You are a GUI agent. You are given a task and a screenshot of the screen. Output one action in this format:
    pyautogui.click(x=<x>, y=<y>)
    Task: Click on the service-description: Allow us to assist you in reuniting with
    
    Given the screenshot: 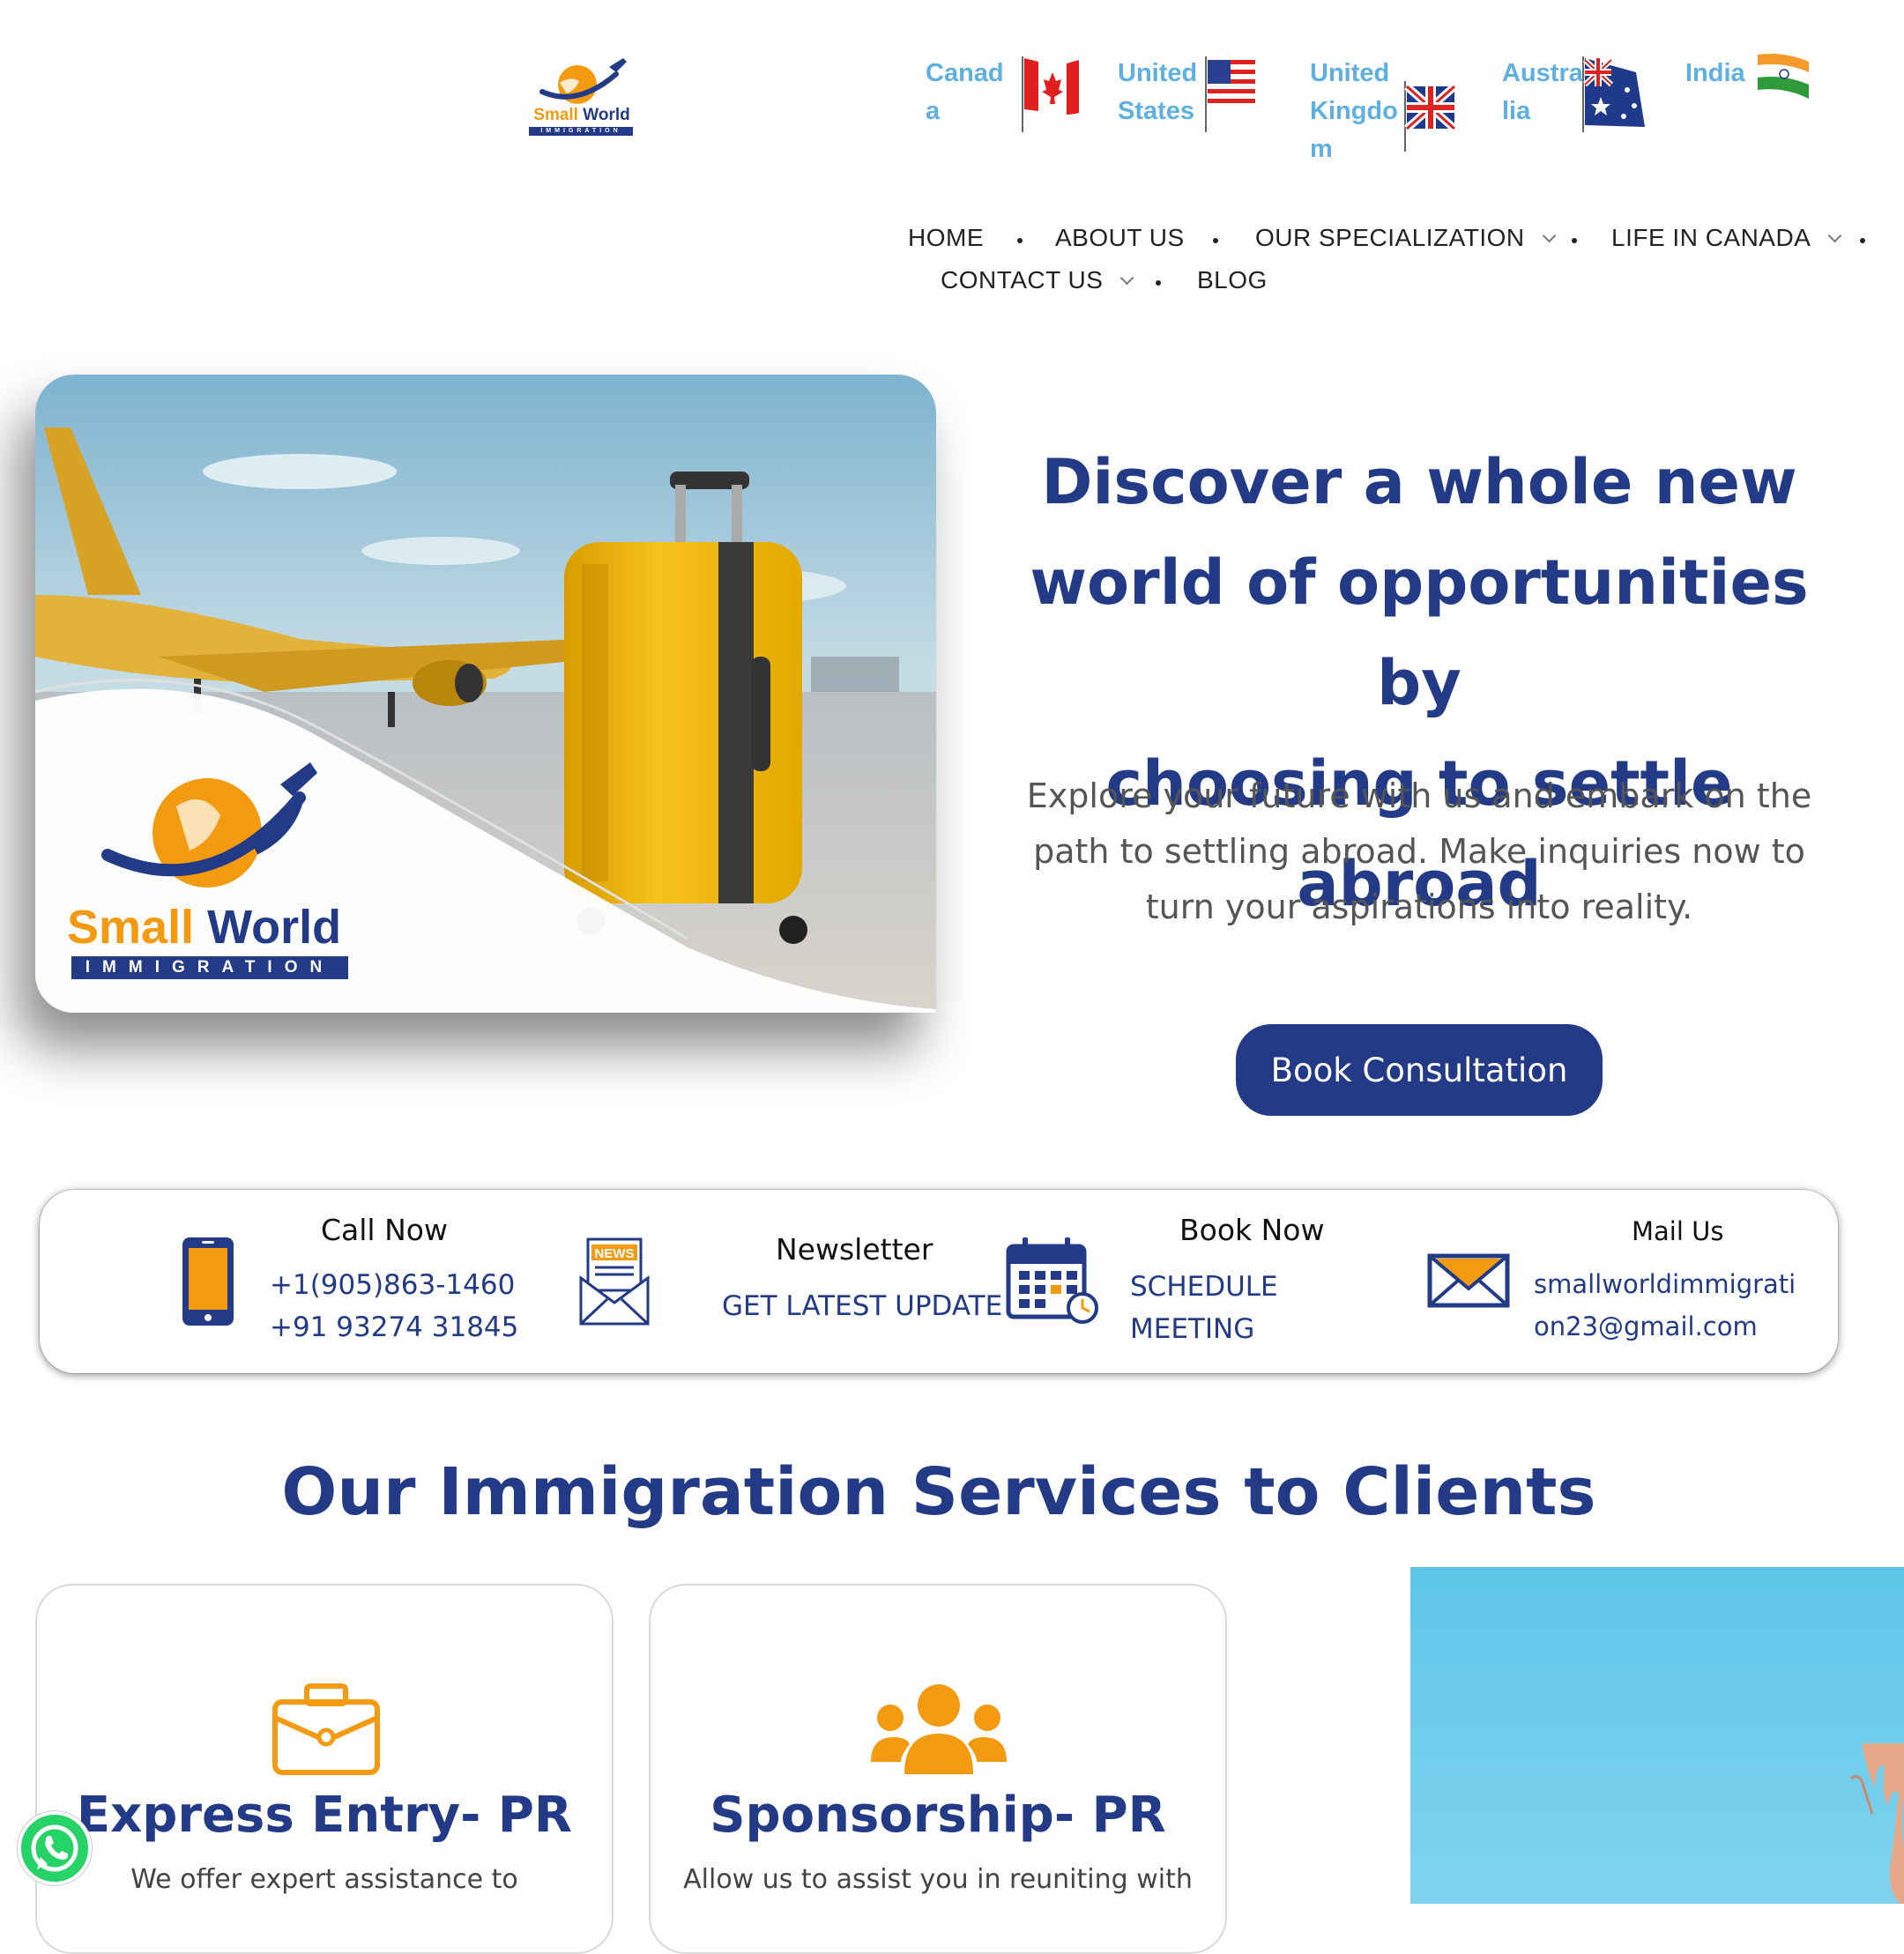 What is the action you would take?
    pyautogui.click(x=938, y=1880)
    